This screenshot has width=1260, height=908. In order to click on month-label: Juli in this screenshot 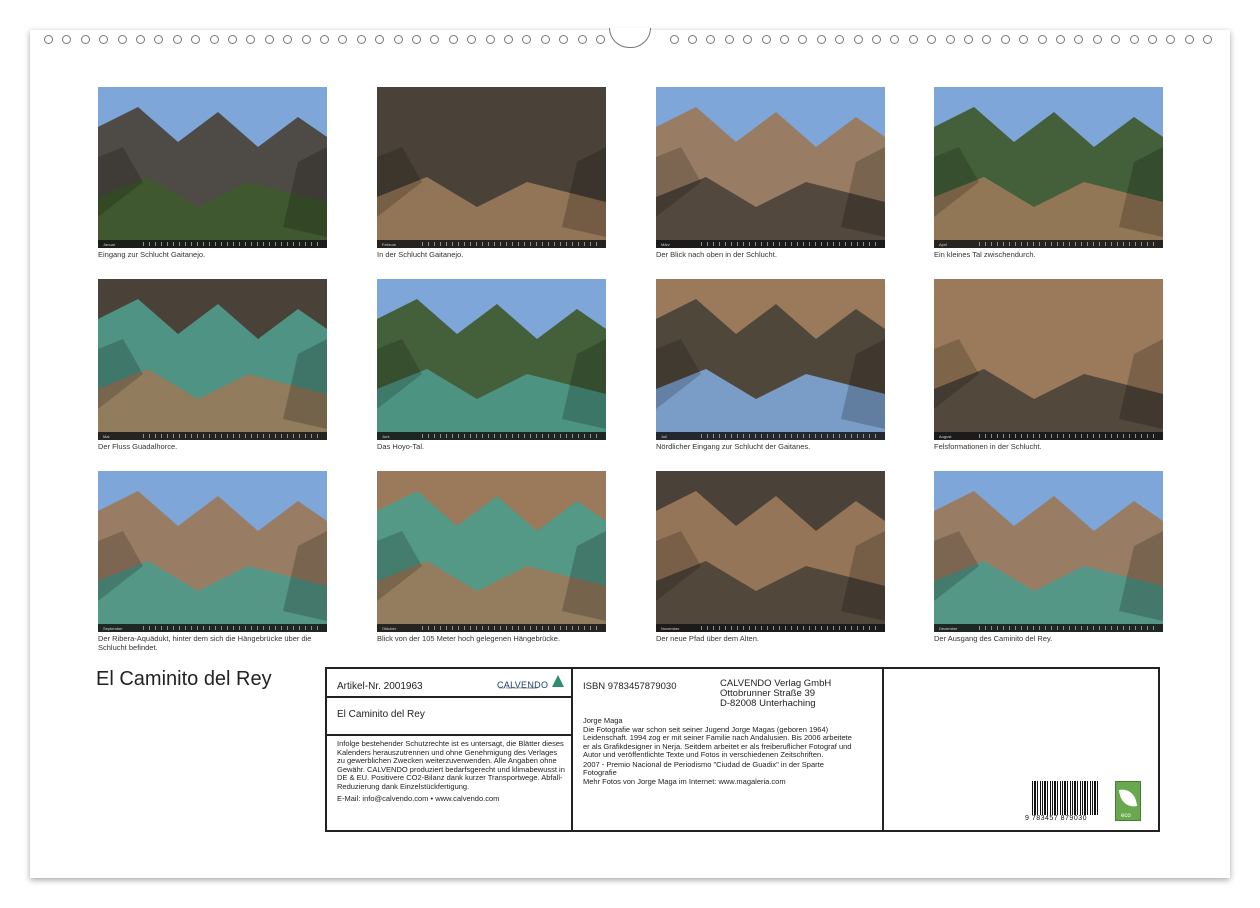, I will do `click(664, 436)`.